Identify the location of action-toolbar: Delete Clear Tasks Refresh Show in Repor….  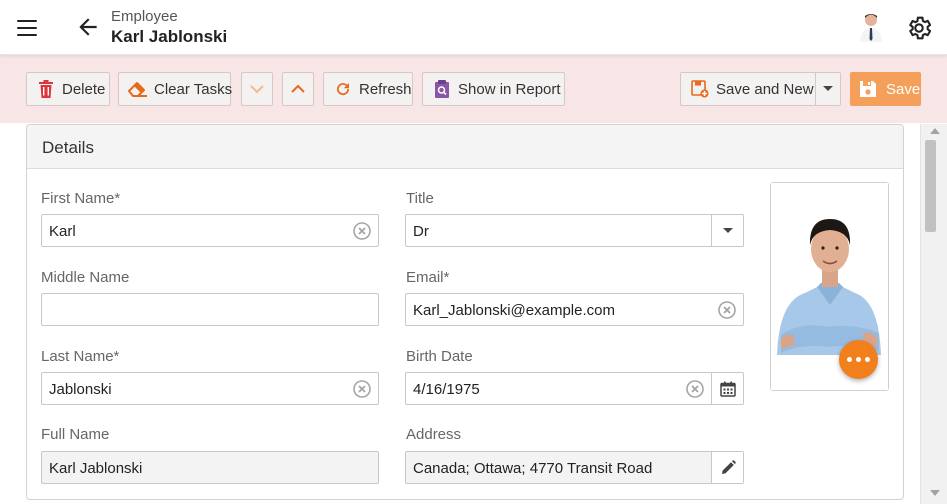
(473, 89).